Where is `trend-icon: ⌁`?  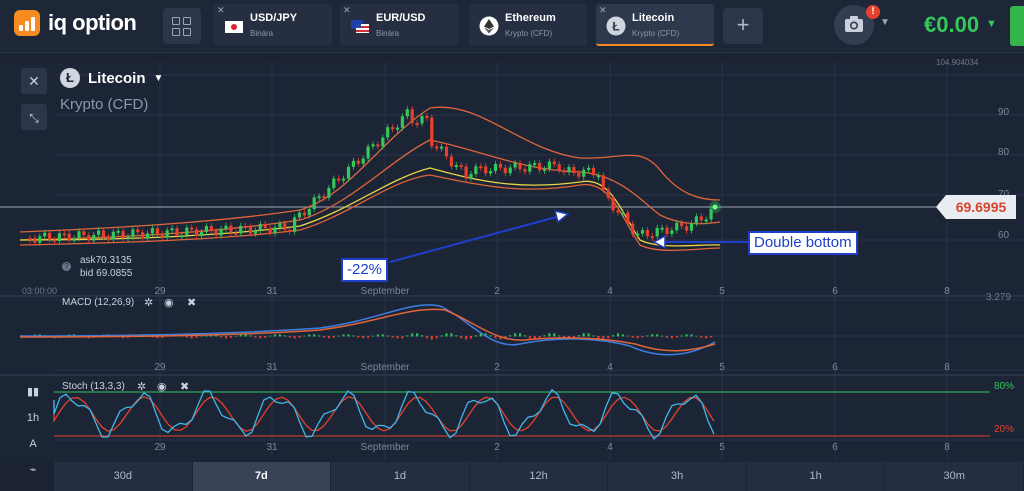
trend-icon: ⌁ is located at coordinates (33, 470).